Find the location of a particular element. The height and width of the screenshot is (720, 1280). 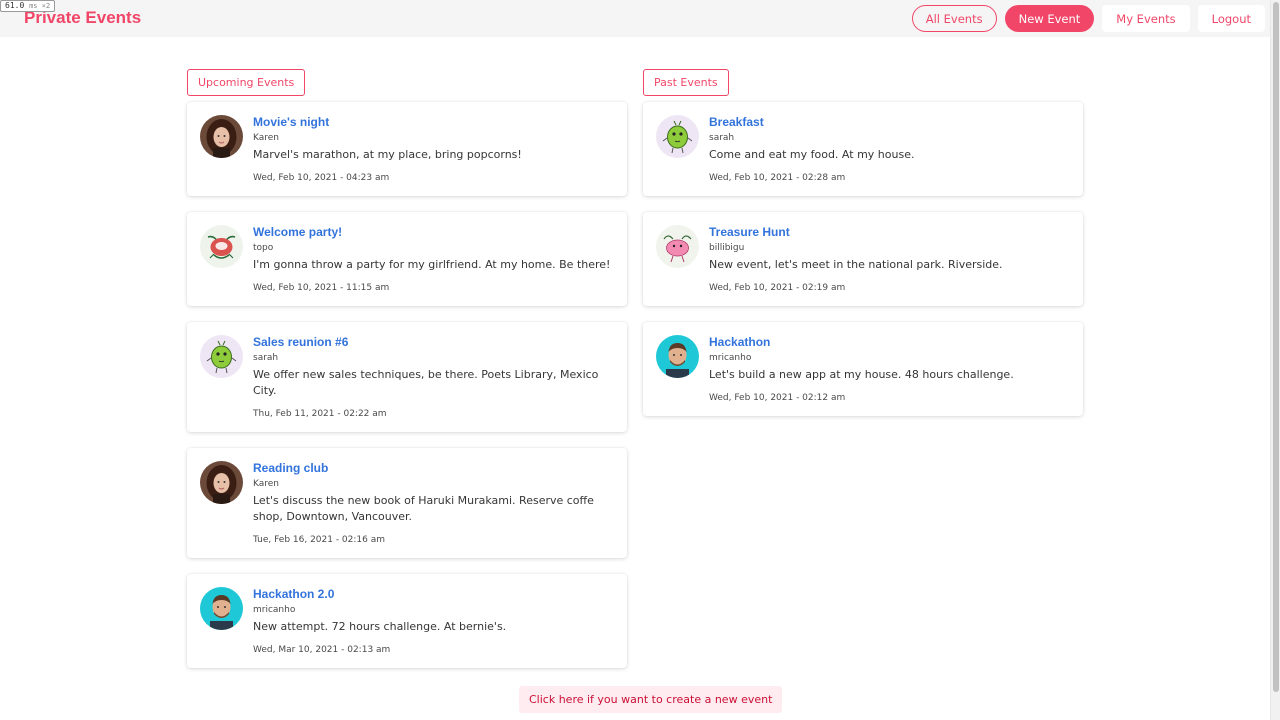

event-date: Wed, Feb 10, 2021 - 04:23 am is located at coordinates (321, 178).